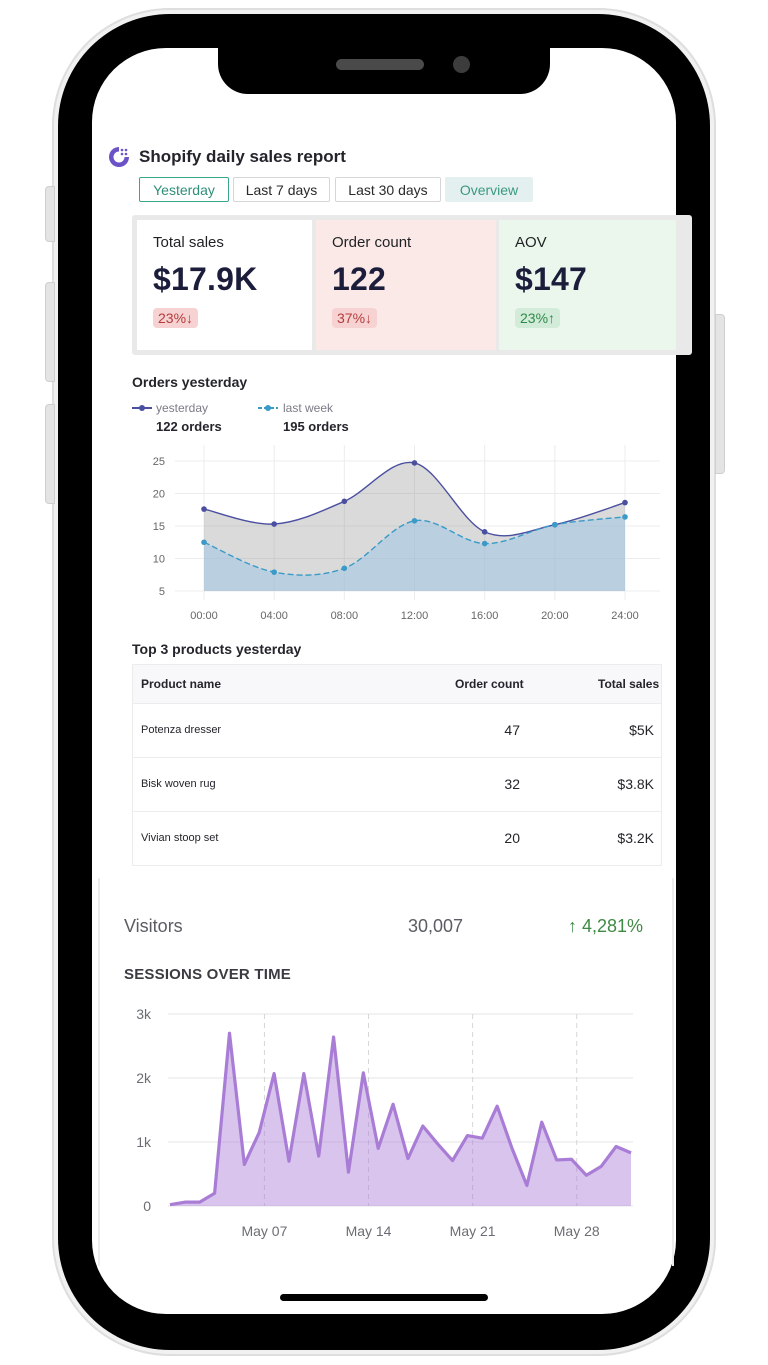 The height and width of the screenshot is (1365, 768). I want to click on y-tick-label: 3k, so click(144, 1014).